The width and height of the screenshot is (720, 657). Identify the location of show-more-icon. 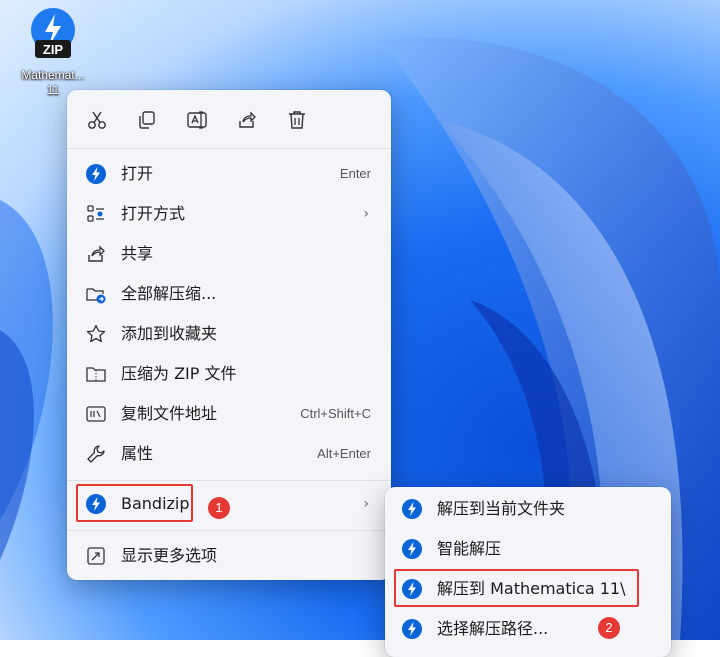
(96, 556).